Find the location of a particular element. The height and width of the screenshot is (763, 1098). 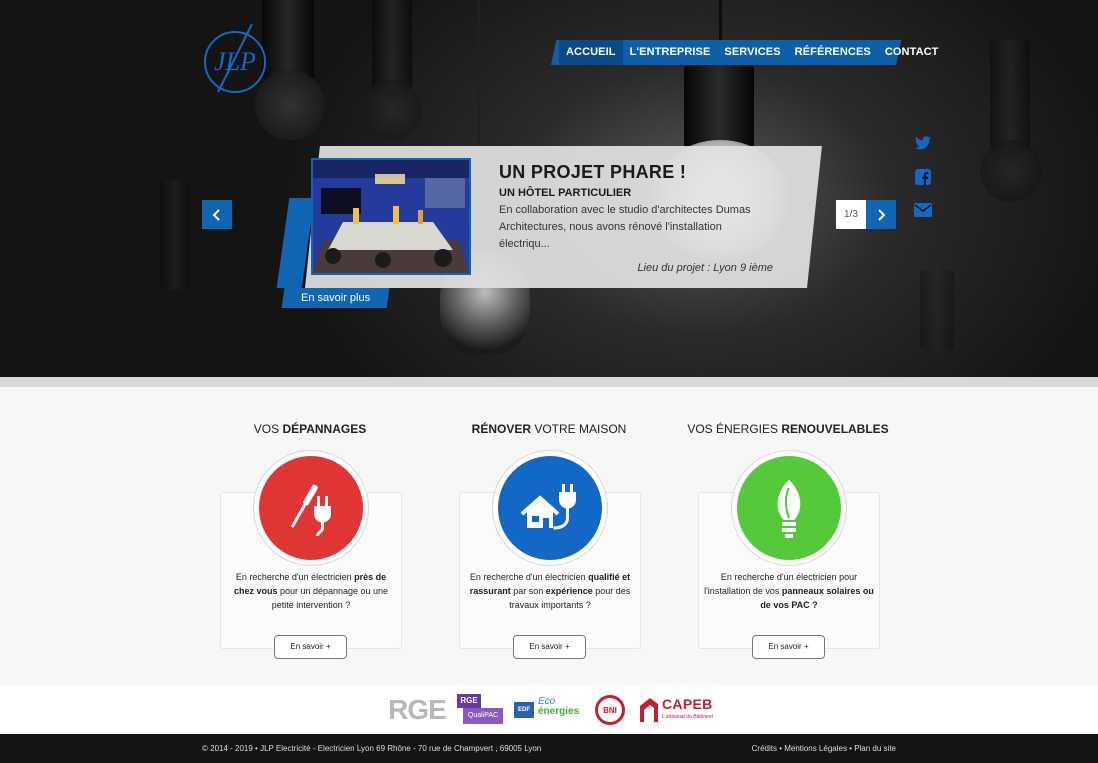

service-title: VOS DÉPANNAGES is located at coordinates (310, 429).